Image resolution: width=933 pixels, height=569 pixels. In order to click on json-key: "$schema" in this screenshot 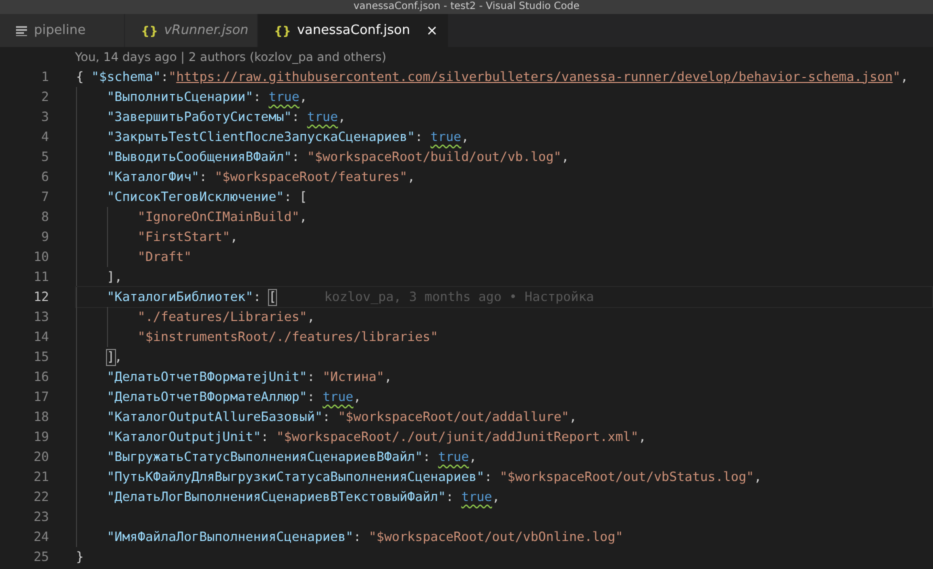, I will do `click(126, 77)`.